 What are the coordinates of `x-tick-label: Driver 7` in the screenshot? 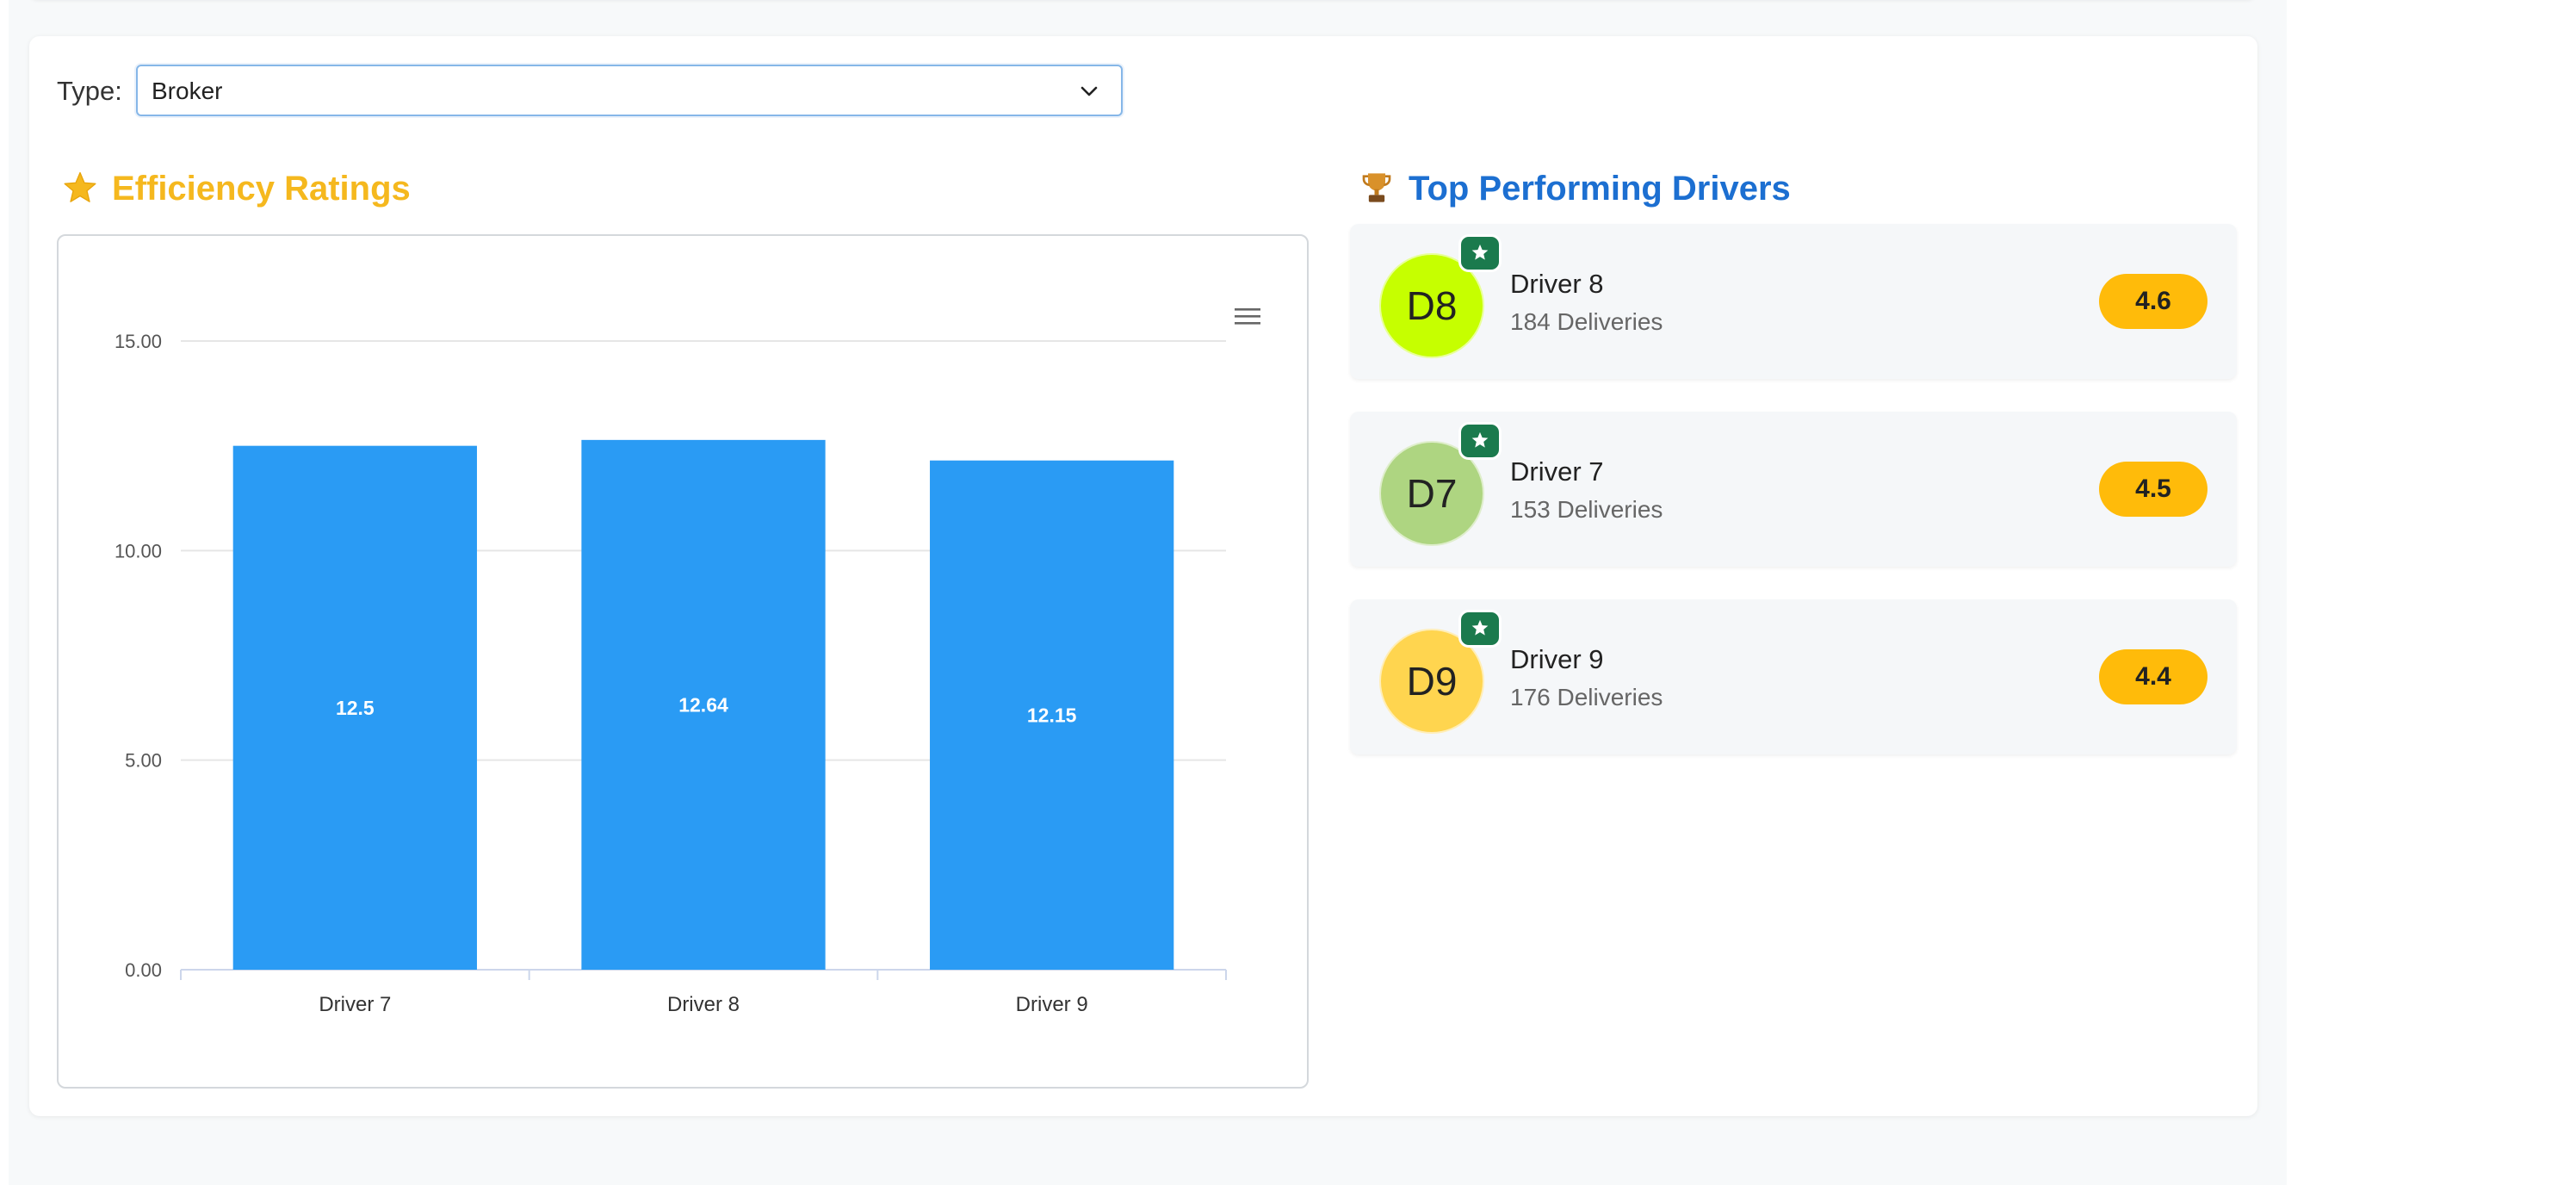 It's located at (355, 1004).